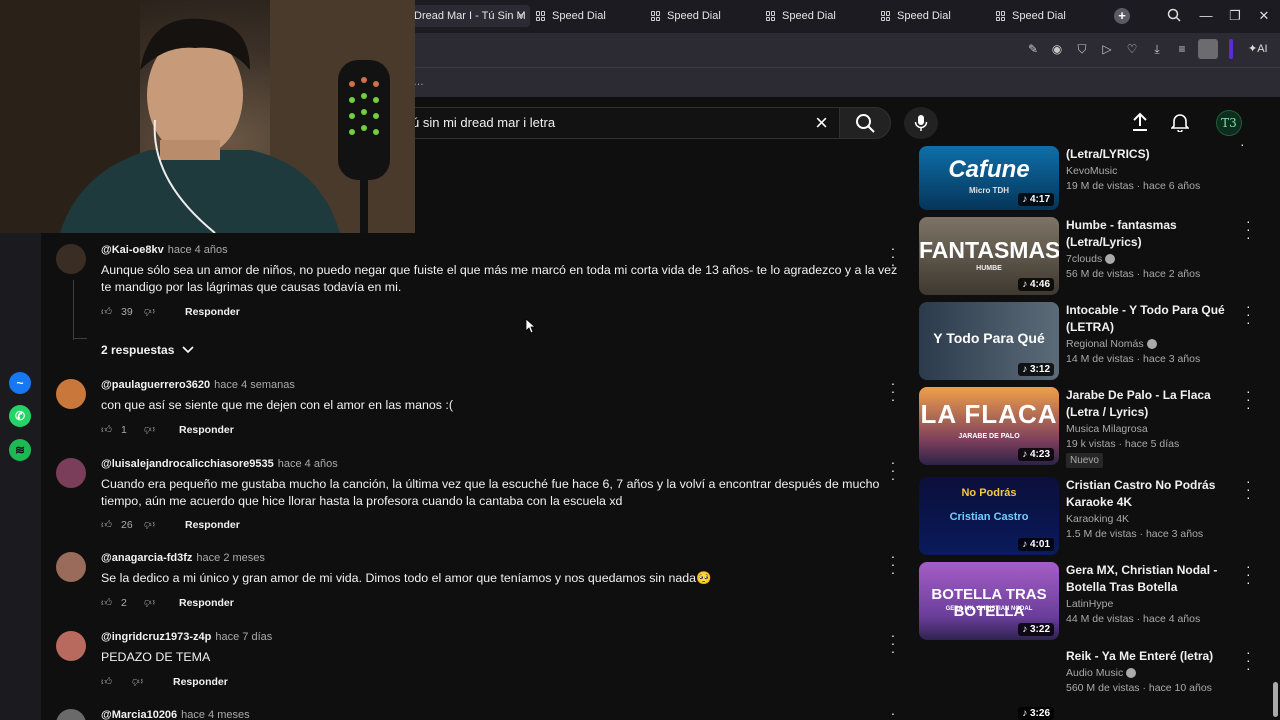 The height and width of the screenshot is (720, 1280). I want to click on spotify-icon: ≋, so click(20, 450).